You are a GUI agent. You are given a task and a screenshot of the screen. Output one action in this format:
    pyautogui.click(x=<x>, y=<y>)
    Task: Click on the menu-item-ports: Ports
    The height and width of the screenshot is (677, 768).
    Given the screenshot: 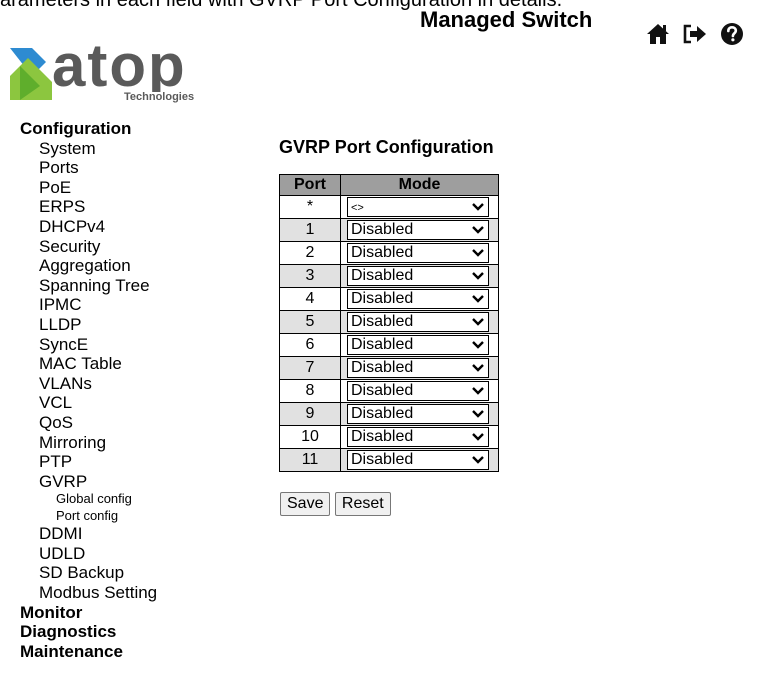 What is the action you would take?
    pyautogui.click(x=88, y=169)
    